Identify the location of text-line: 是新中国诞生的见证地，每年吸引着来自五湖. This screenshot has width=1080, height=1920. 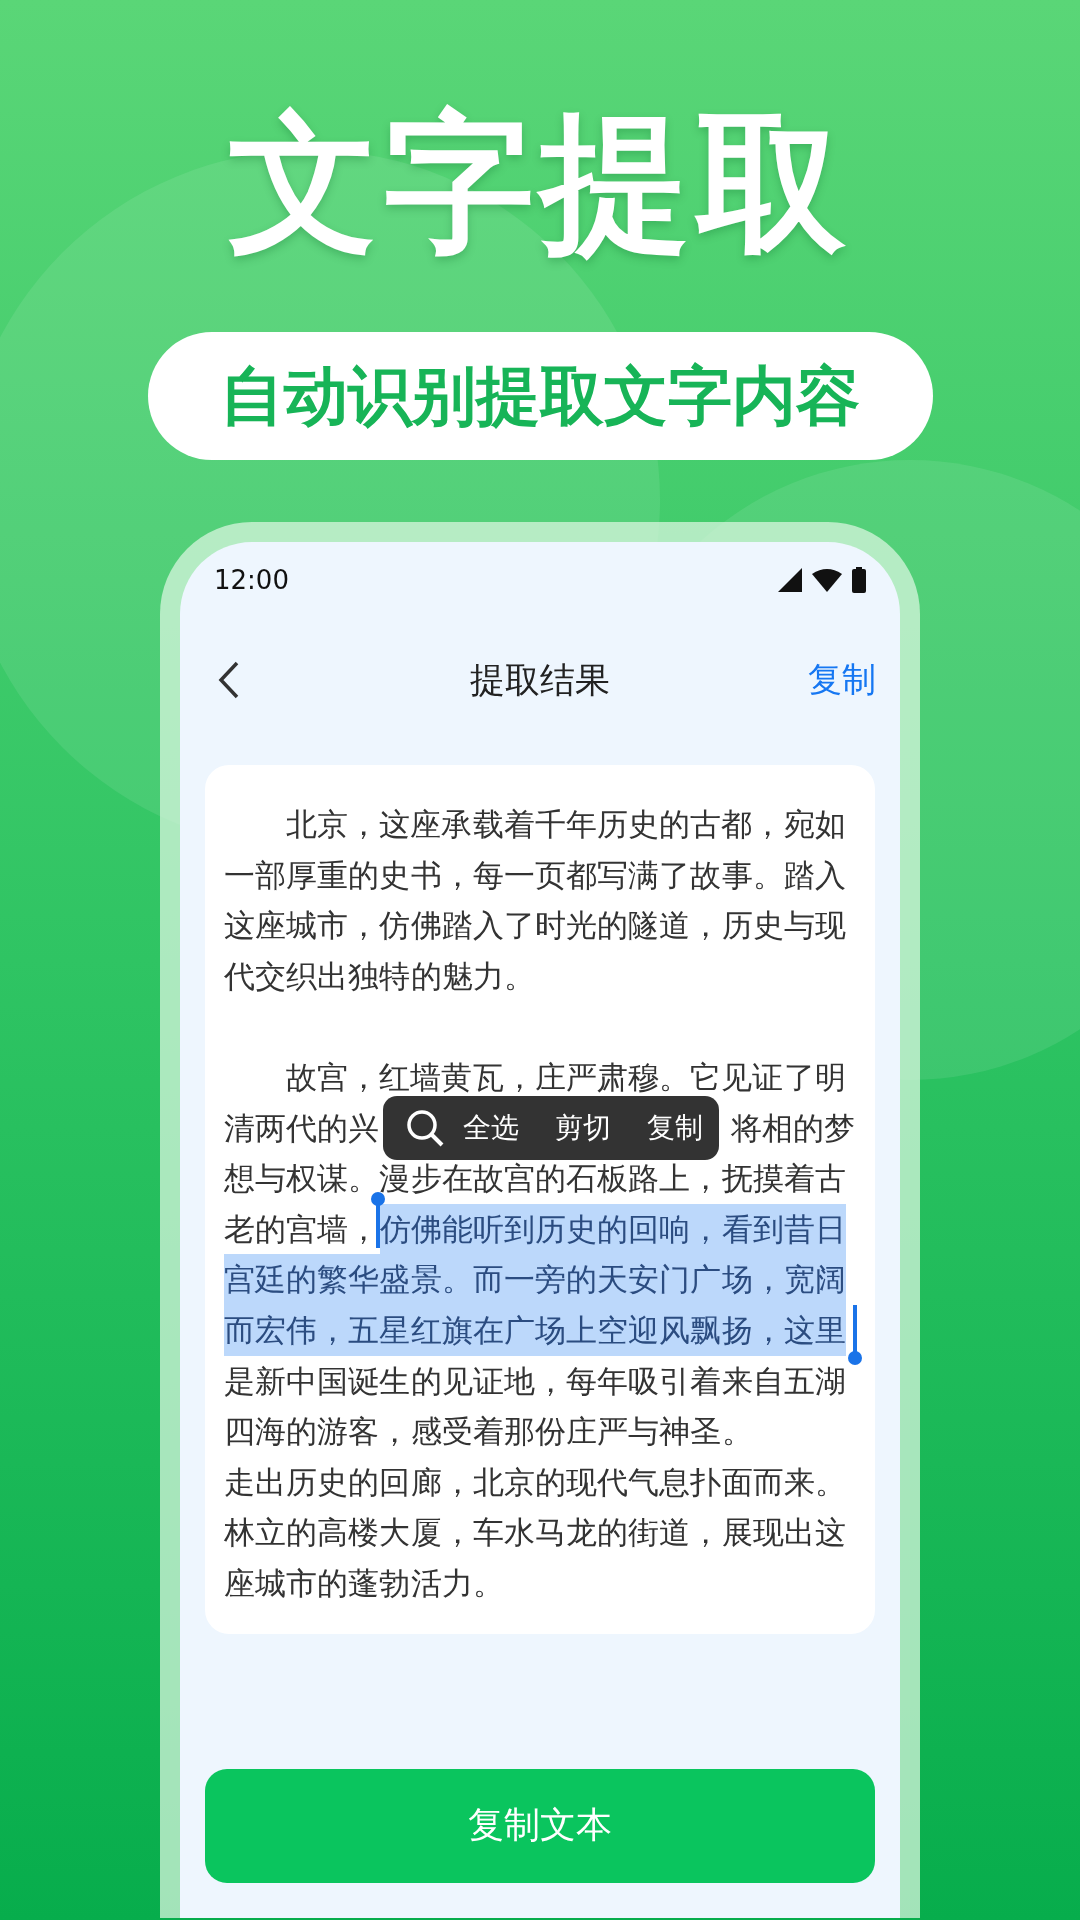
(535, 1381).